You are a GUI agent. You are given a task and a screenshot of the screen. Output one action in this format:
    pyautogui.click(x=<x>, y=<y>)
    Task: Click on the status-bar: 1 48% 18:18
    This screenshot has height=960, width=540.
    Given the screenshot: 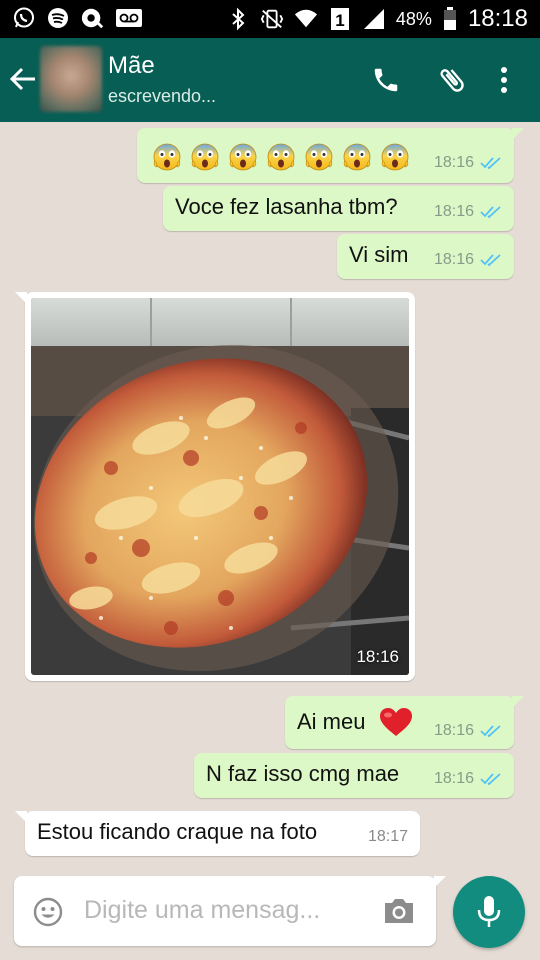 What is the action you would take?
    pyautogui.click(x=270, y=19)
    